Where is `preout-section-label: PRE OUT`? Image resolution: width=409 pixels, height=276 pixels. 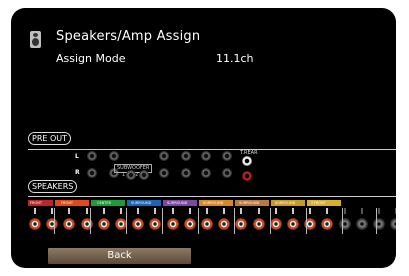
preout-section-label: PRE OUT is located at coordinates (50, 138).